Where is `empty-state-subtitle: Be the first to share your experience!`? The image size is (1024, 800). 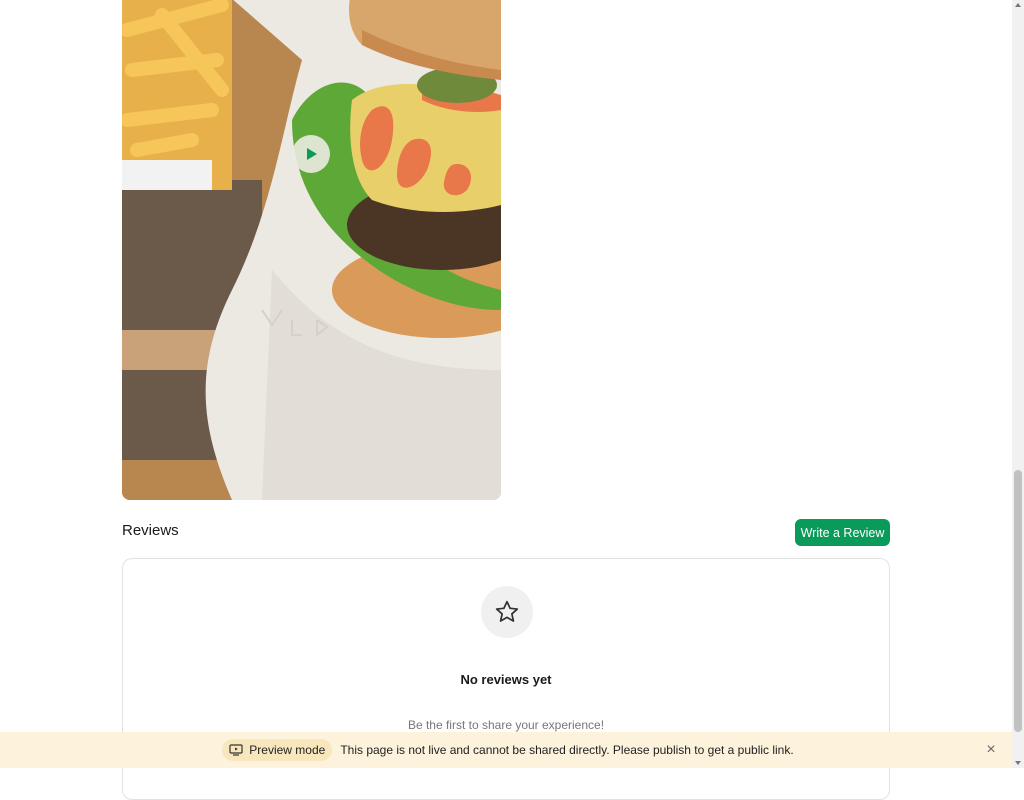
empty-state-subtitle: Be the first to share your experience! is located at coordinates (506, 725).